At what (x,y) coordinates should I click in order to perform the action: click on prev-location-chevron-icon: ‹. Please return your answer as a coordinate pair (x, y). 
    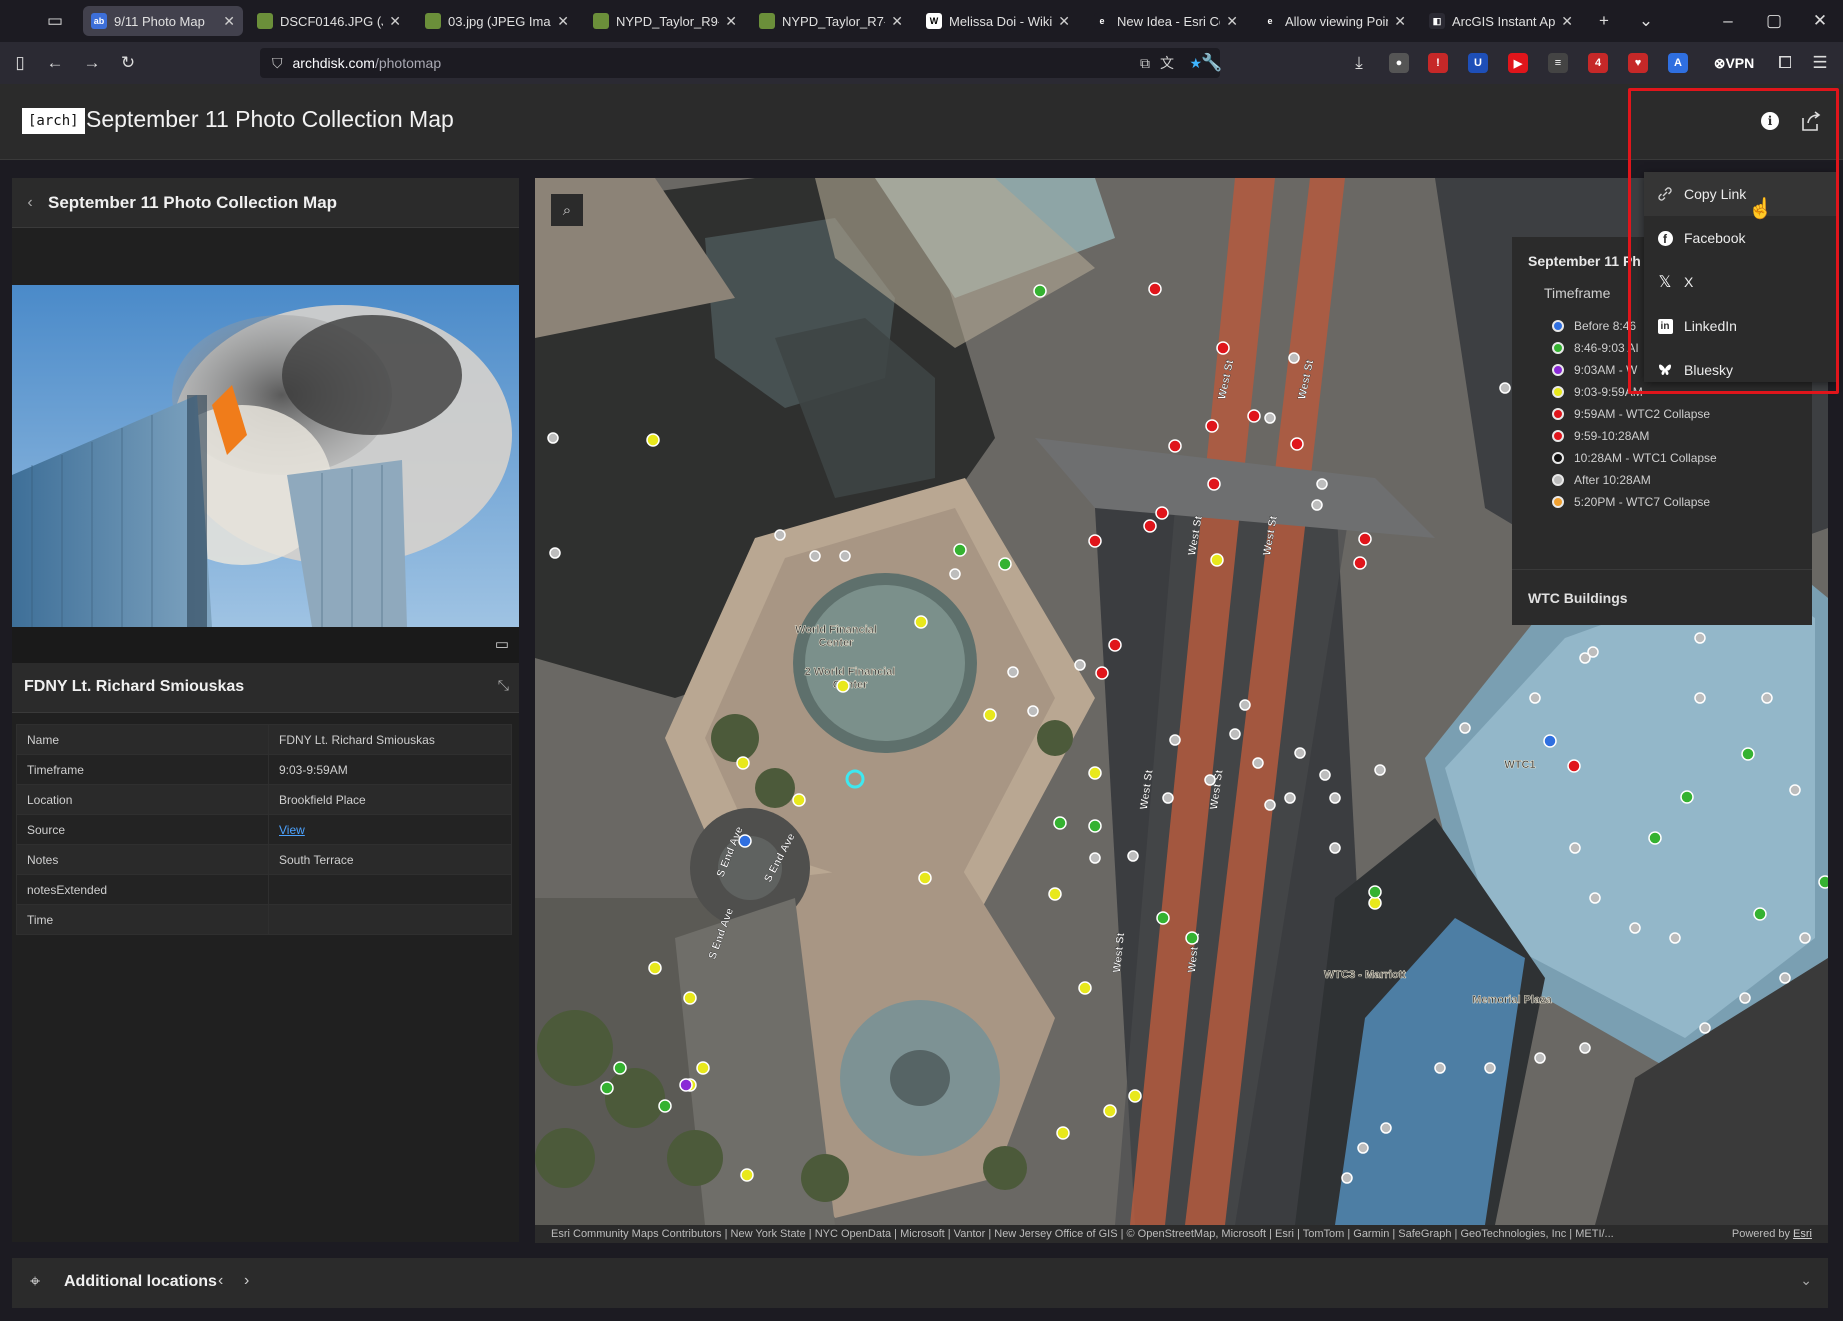
    Looking at the image, I should click on (220, 1281).